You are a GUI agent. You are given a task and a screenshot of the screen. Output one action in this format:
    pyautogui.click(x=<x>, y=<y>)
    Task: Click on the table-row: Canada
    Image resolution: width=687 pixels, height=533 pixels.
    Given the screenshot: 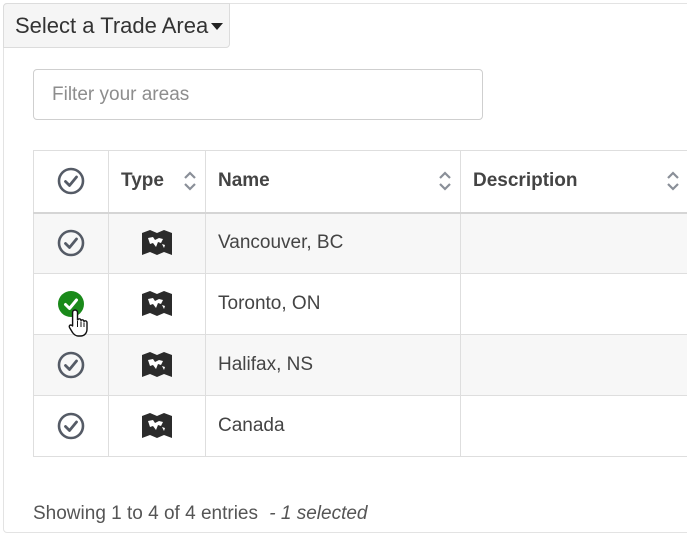 What is the action you would take?
    pyautogui.click(x=360, y=426)
    